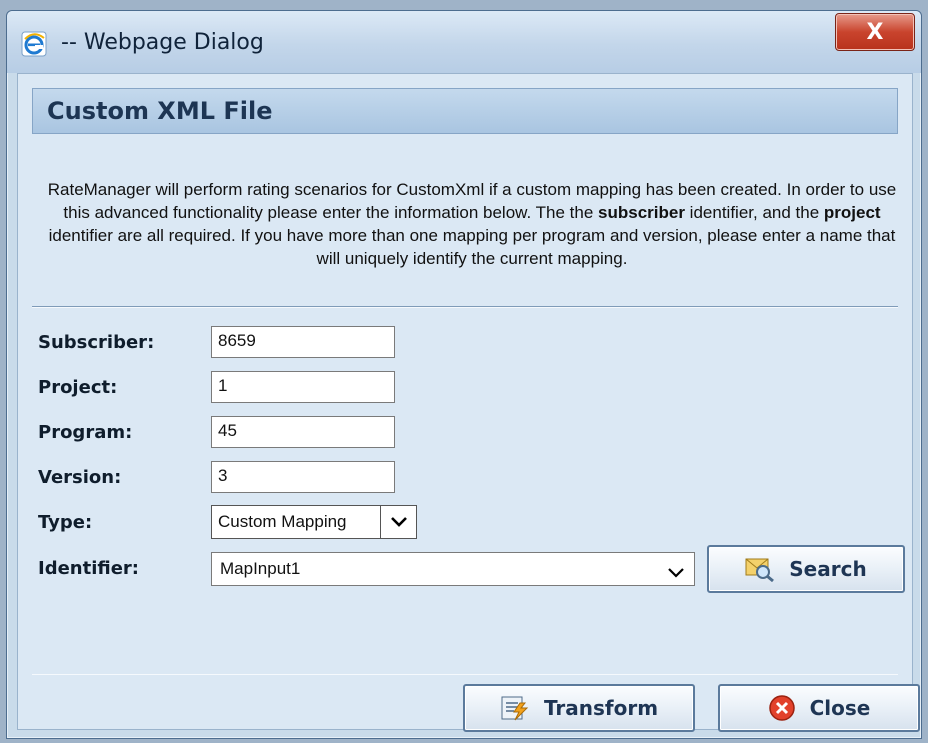 The height and width of the screenshot is (743, 928). I want to click on description-part: identifier, and the, so click(754, 212).